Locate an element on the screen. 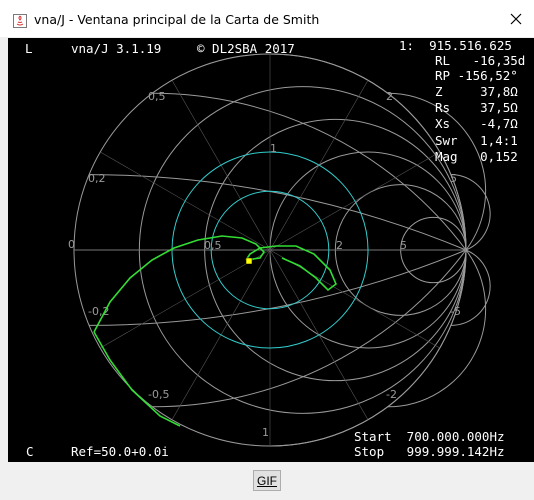  gif-button-label: GIF is located at coordinates (267, 480).